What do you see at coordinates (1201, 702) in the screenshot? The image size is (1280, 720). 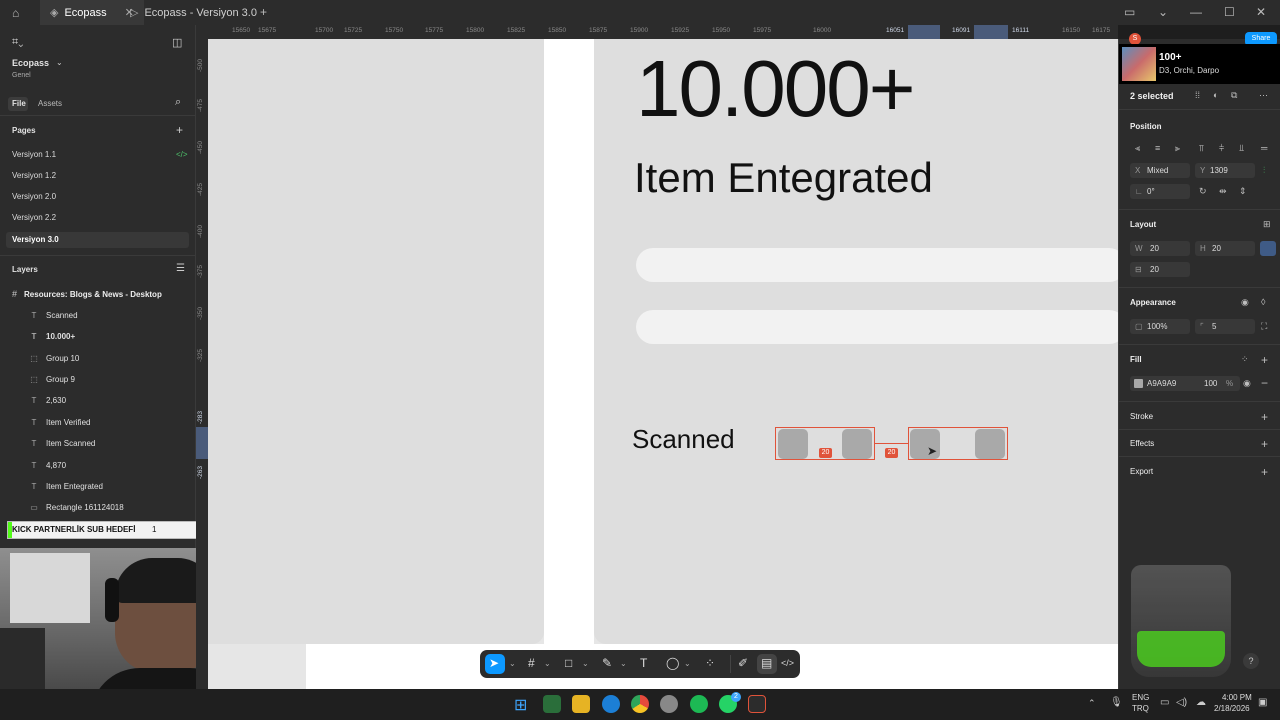 I see `battery-icon: ☁` at bounding box center [1201, 702].